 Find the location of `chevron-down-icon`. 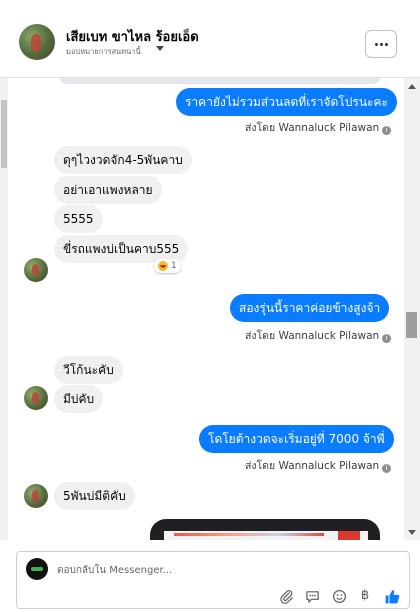

chevron-down-icon is located at coordinates (160, 48).